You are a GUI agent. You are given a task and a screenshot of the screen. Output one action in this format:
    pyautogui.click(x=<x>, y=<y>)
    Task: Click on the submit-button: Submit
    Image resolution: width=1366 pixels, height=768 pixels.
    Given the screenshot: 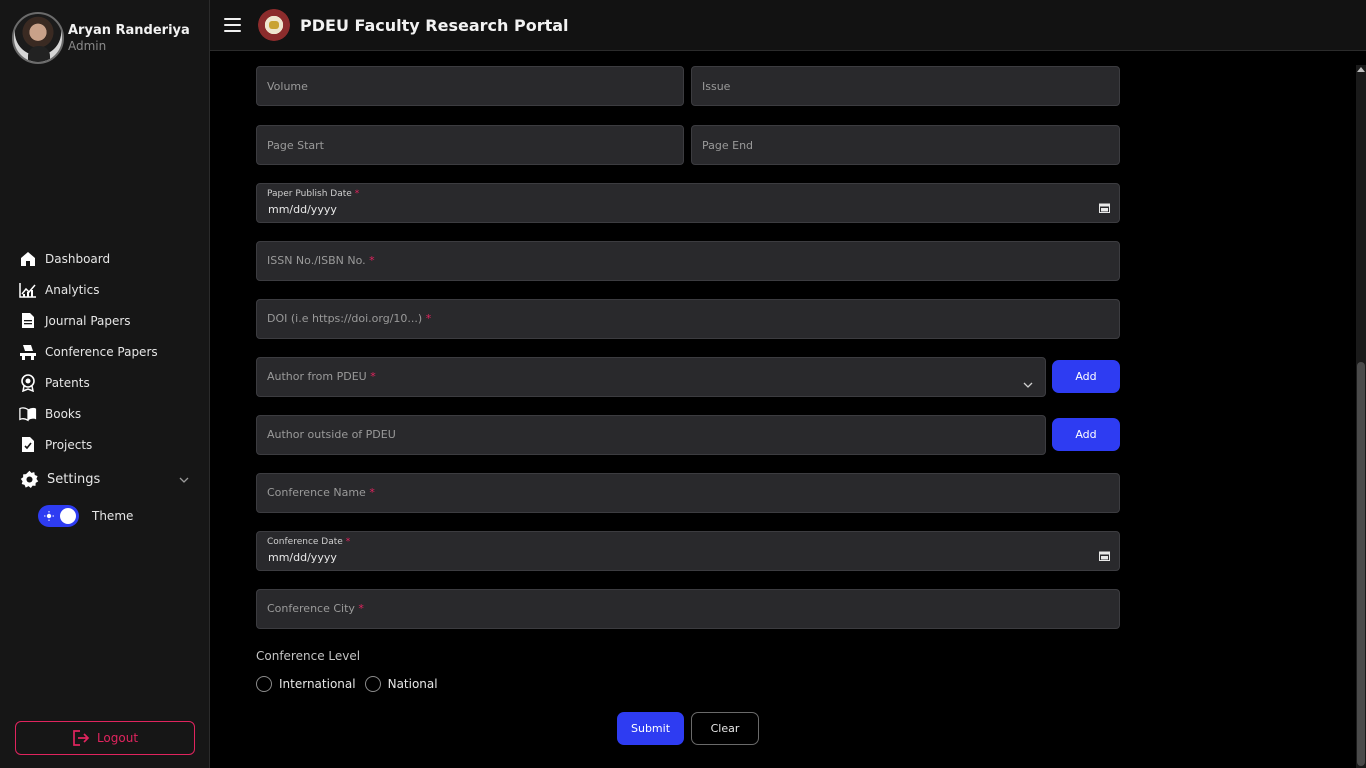 What is the action you would take?
    pyautogui.click(x=650, y=728)
    